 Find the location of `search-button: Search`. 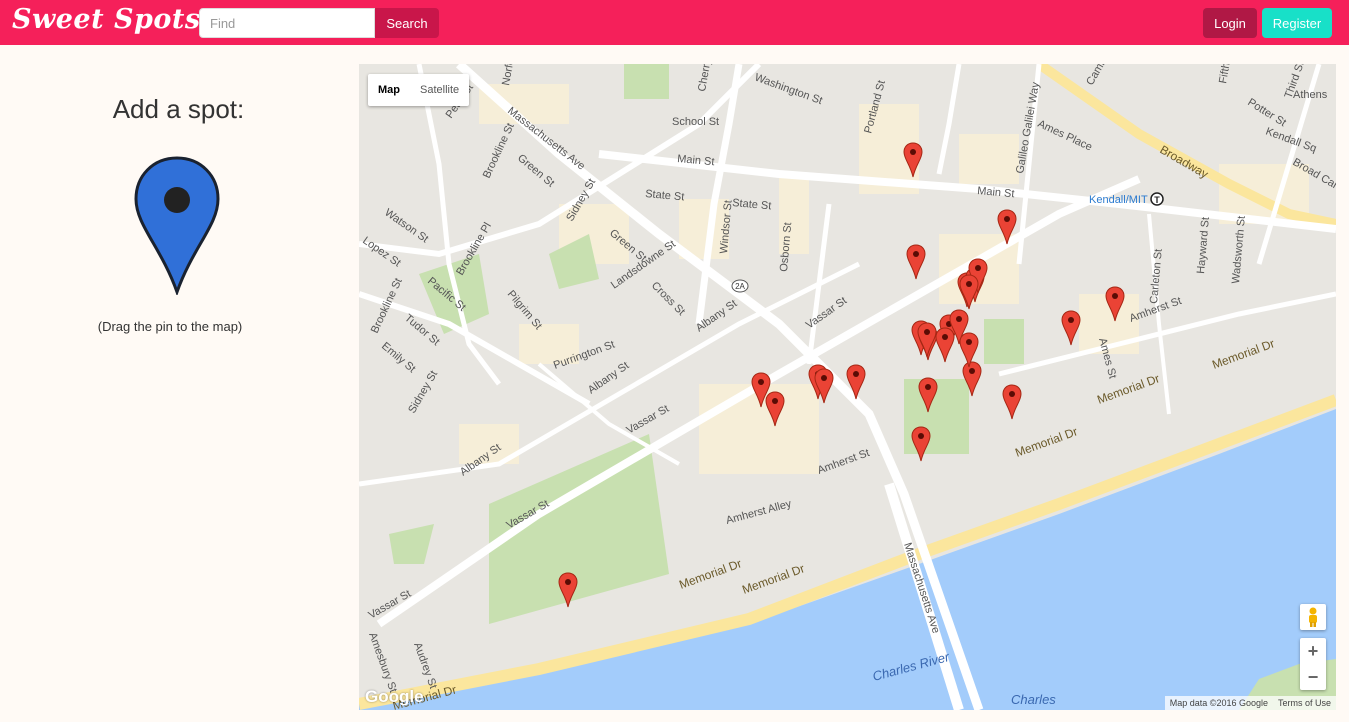

search-button: Search is located at coordinates (407, 23).